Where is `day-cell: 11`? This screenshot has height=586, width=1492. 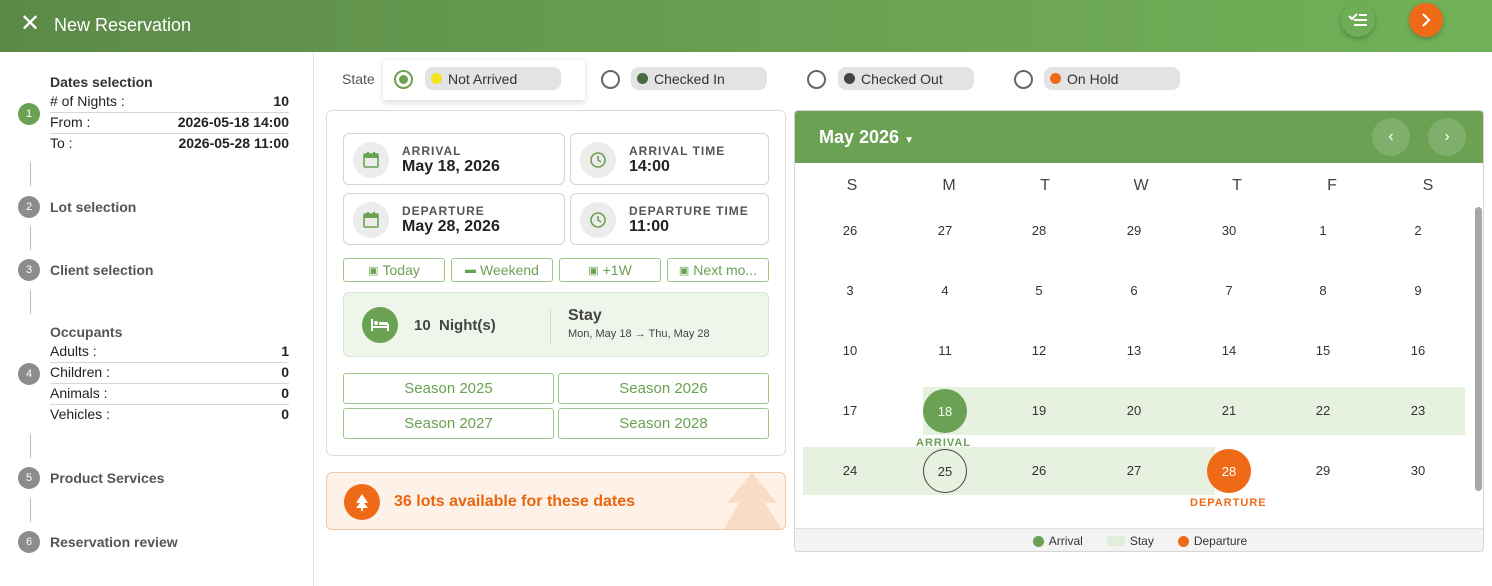 day-cell: 11 is located at coordinates (945, 351).